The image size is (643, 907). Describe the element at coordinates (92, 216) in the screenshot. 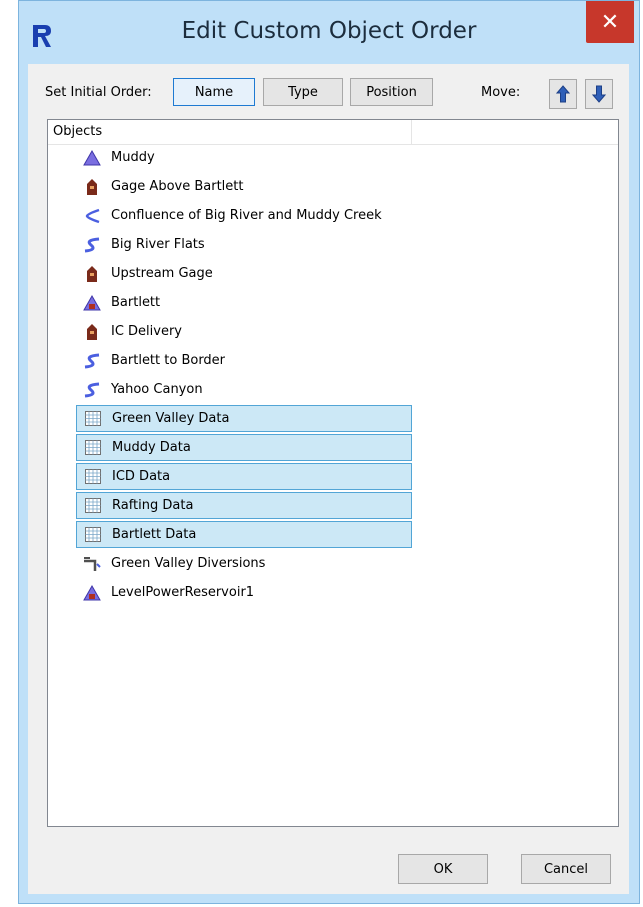

I see `confluence-icon` at that location.